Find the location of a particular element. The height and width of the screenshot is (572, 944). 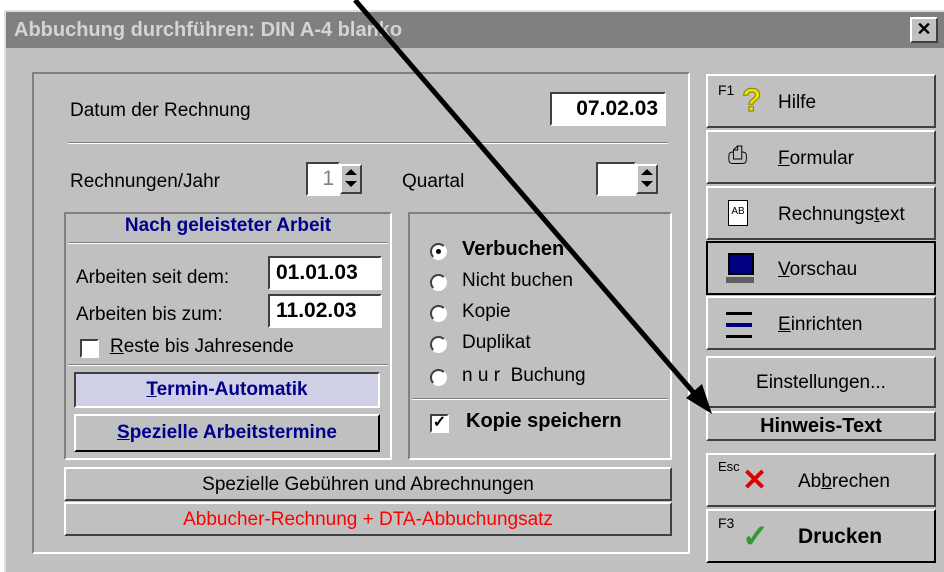

option-nicht-buchen-label: Nicht buchen is located at coordinates (517, 280).